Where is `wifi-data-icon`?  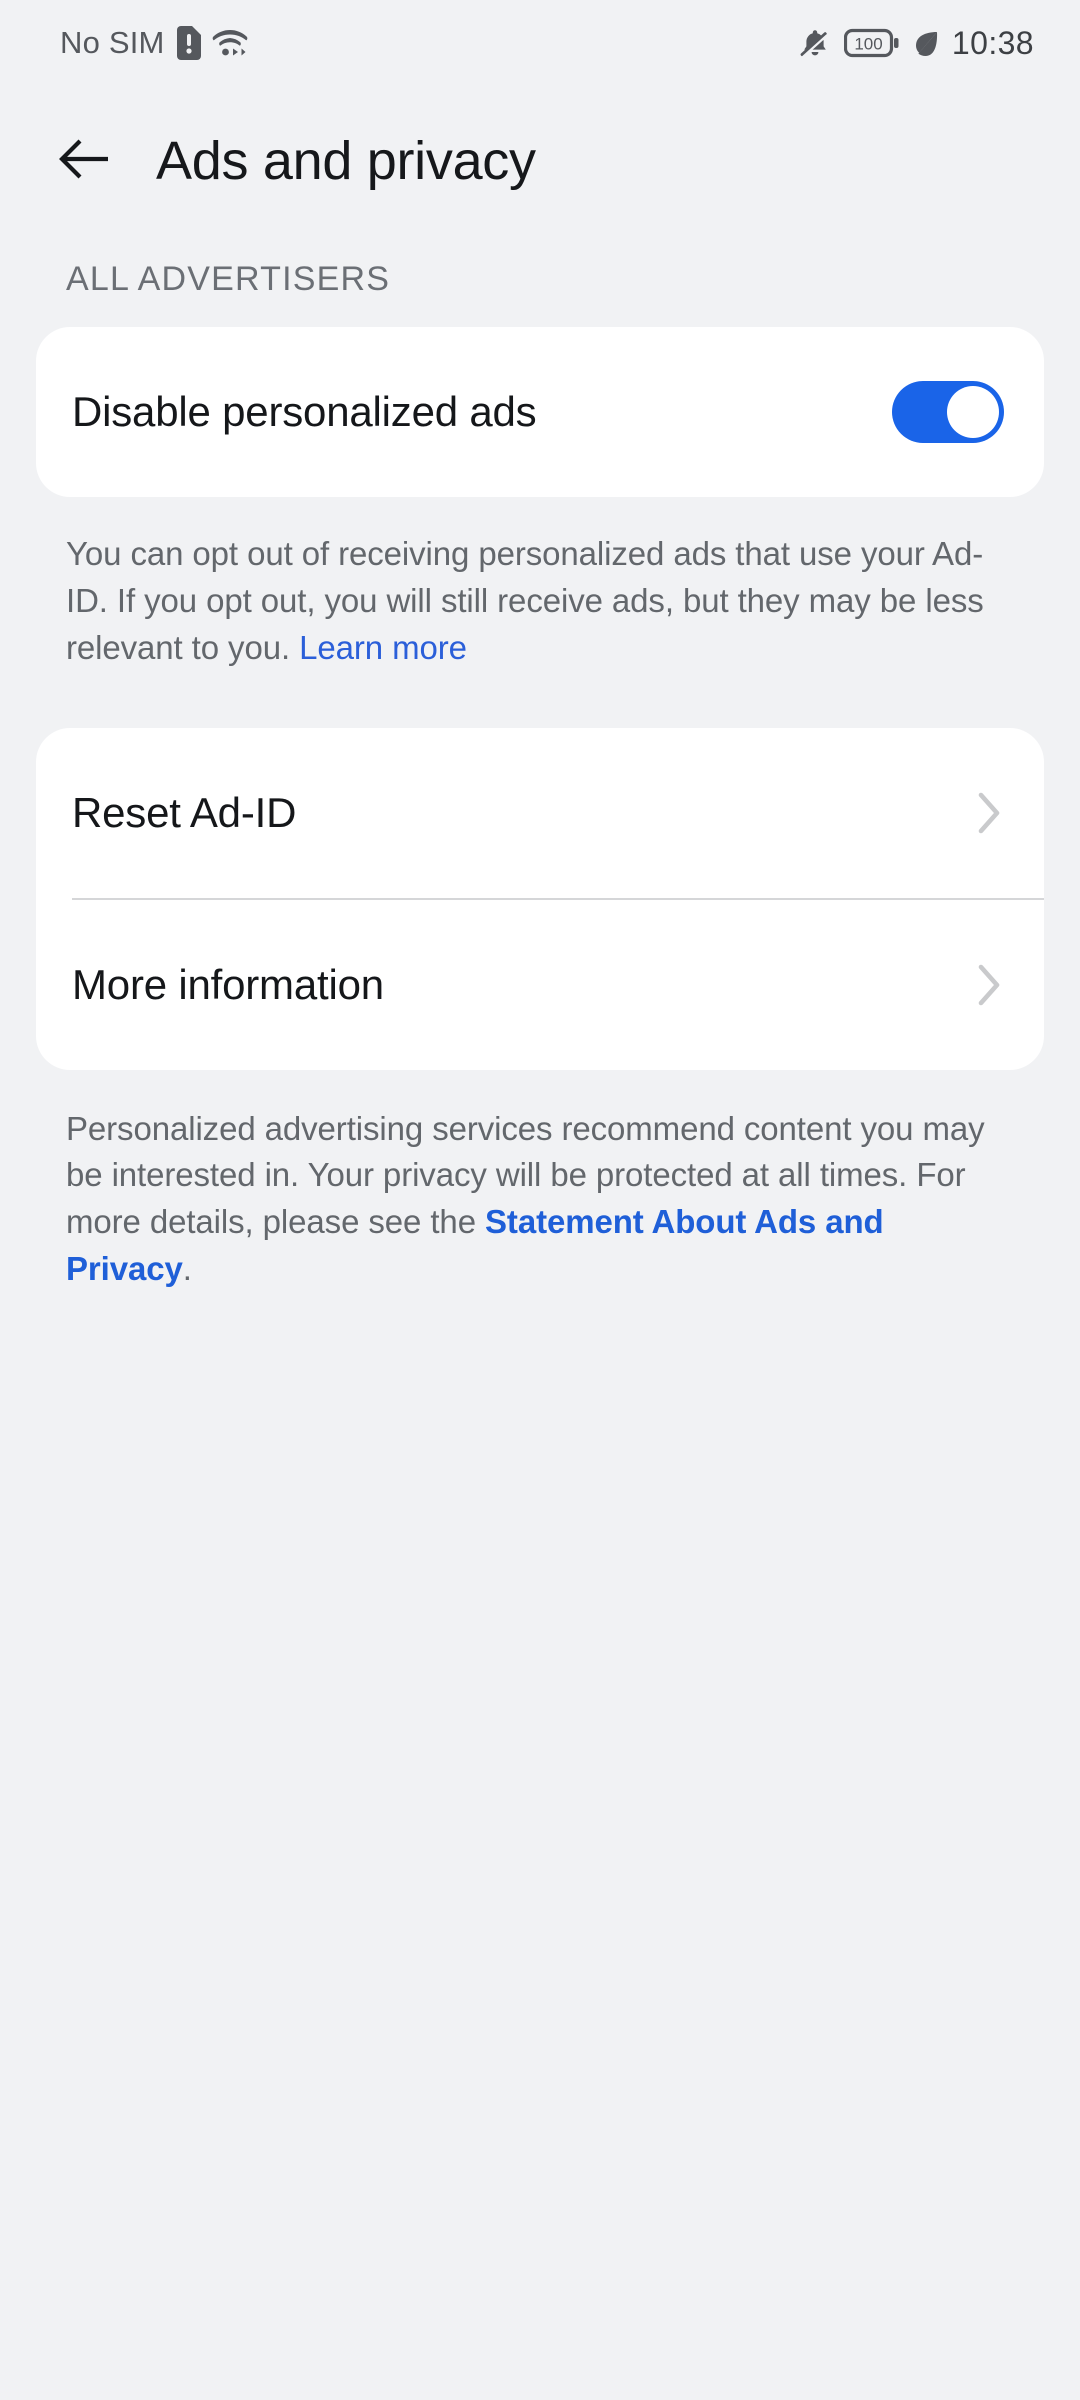 wifi-data-icon is located at coordinates (230, 43).